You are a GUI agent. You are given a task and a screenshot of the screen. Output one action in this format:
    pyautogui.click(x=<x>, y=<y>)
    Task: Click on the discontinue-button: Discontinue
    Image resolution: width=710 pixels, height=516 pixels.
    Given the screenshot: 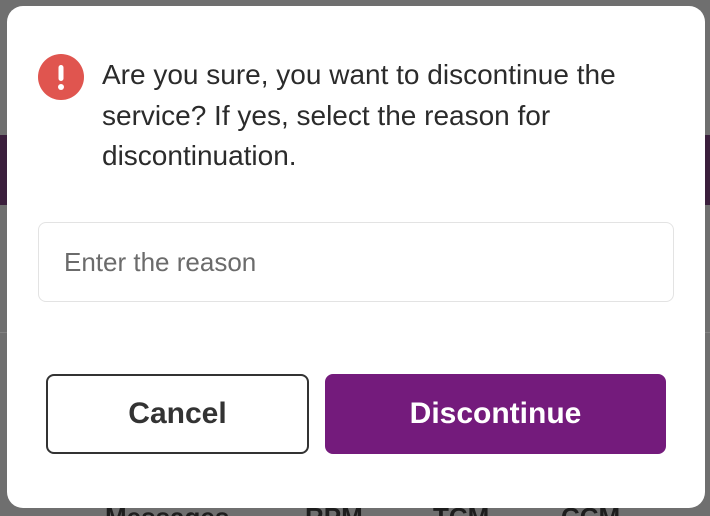 What is the action you would take?
    pyautogui.click(x=495, y=414)
    